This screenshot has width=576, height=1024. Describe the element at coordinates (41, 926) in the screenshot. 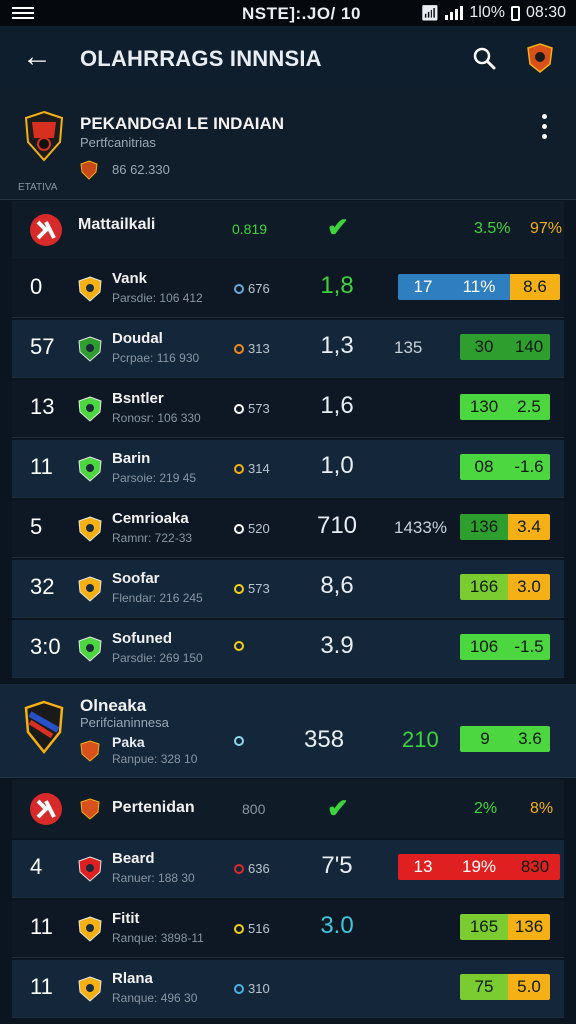

I see `team-rank: 11` at that location.